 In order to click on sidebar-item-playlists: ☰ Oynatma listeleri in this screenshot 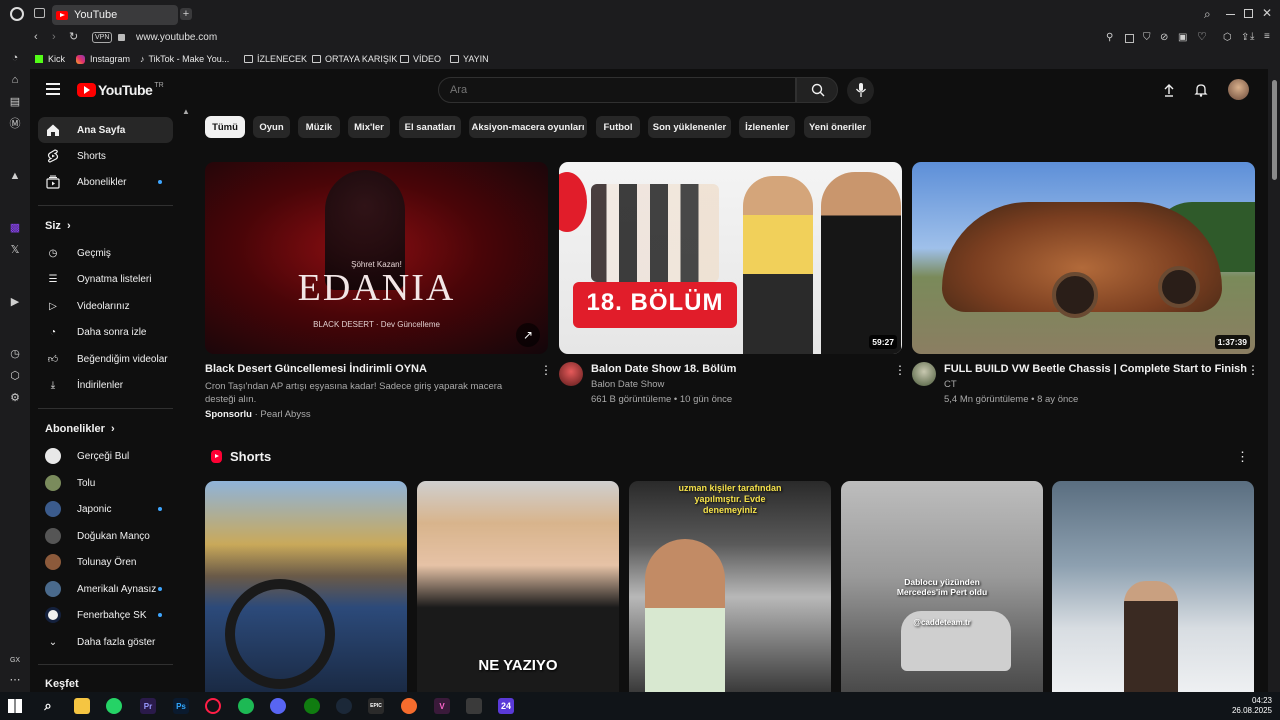, I will do `click(105, 279)`.